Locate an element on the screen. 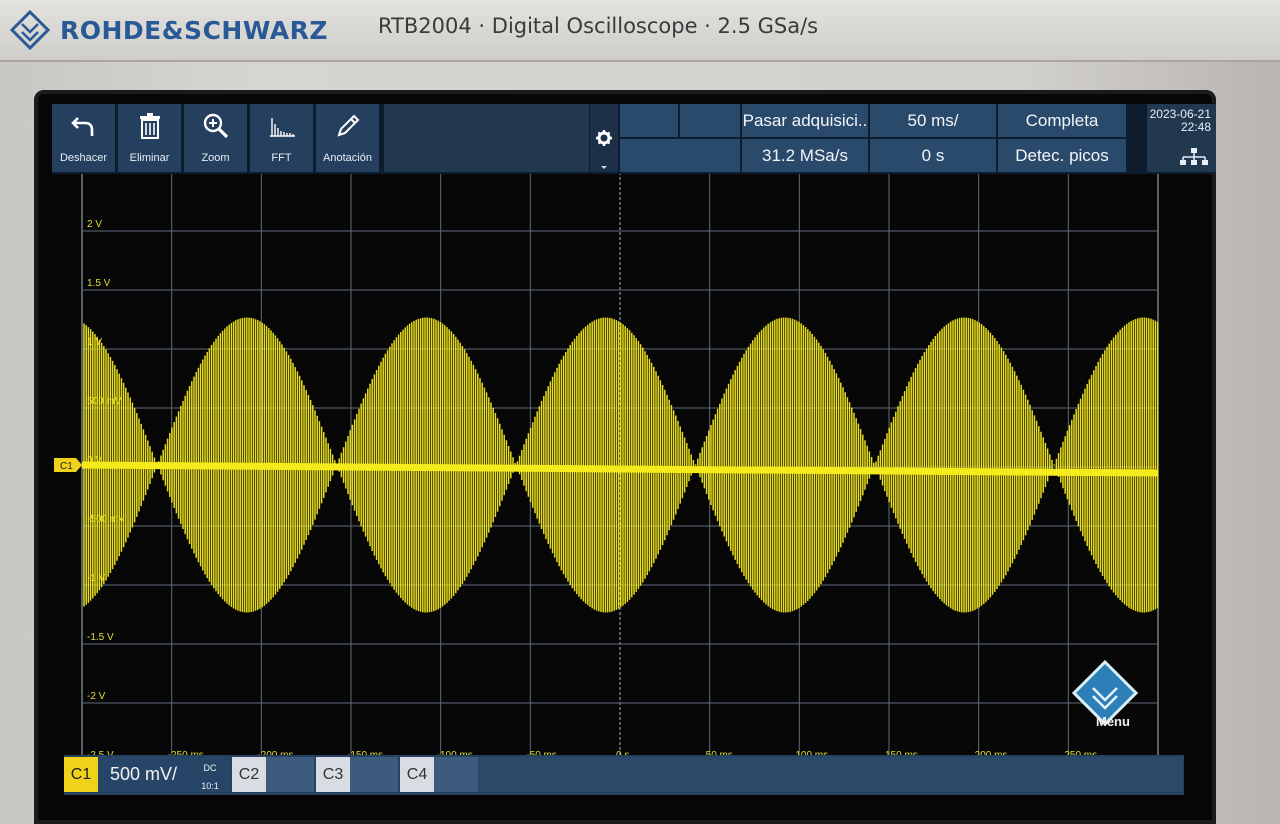  channel-4-slot is located at coordinates (456, 774).